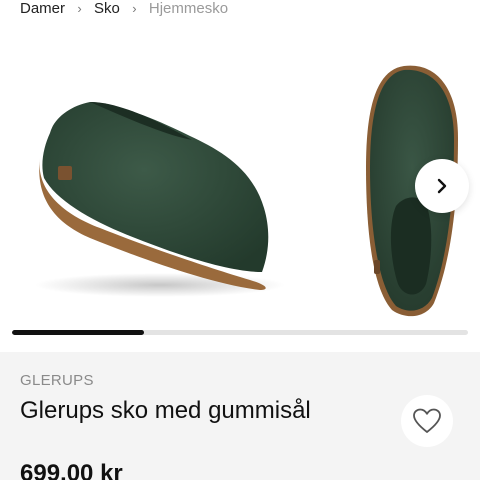 The image size is (480, 480). Describe the element at coordinates (57, 380) in the screenshot. I see `product-brand: GLERUPS` at that location.